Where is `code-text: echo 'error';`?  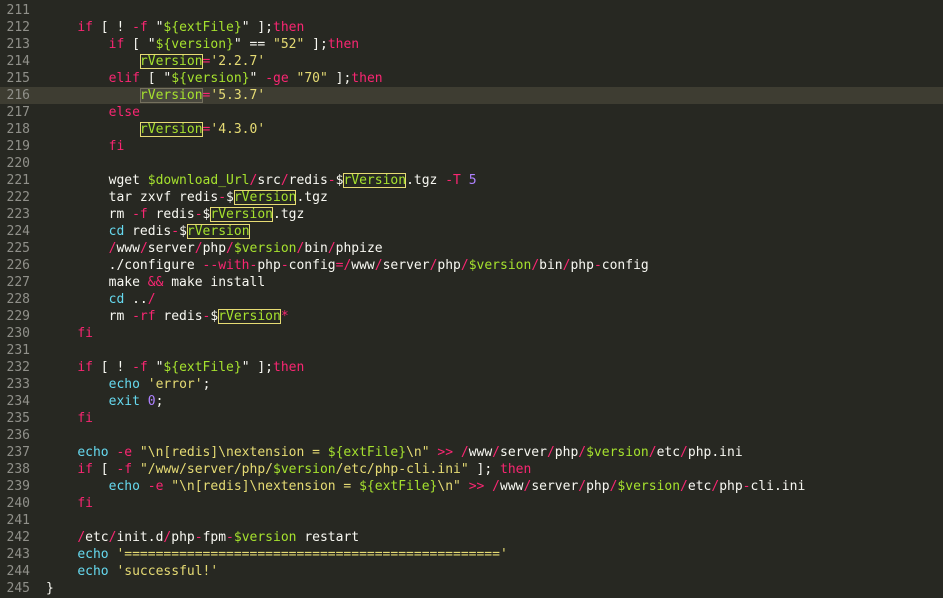 code-text: echo 'error'; is located at coordinates (128, 384).